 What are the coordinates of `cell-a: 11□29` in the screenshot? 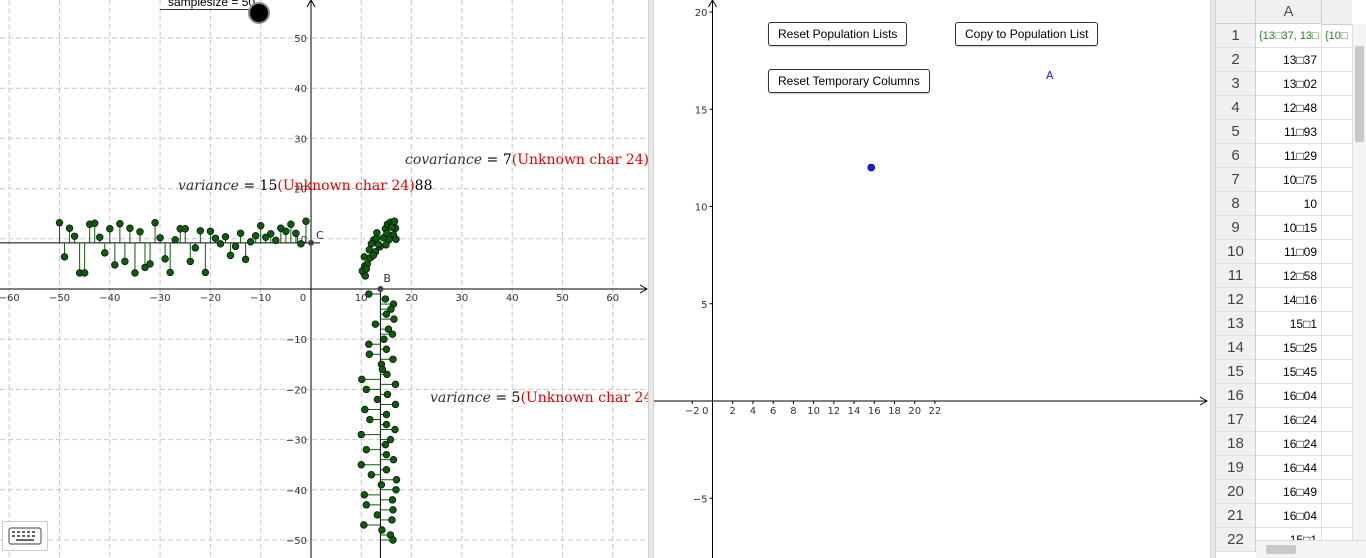 It's located at (1289, 156).